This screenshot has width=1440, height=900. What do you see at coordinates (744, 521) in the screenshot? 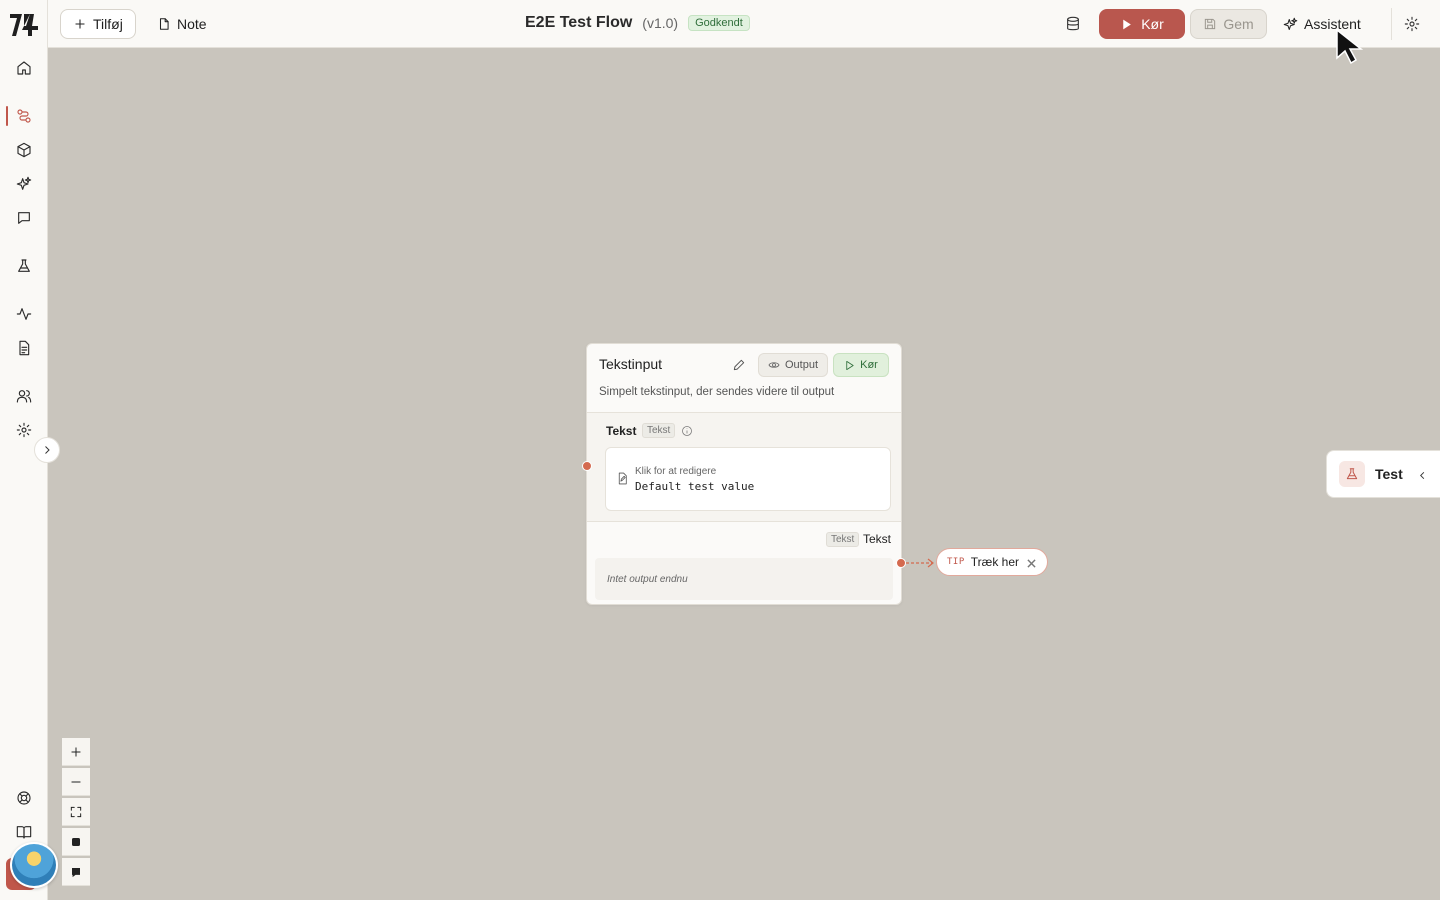
I see `node-divider` at bounding box center [744, 521].